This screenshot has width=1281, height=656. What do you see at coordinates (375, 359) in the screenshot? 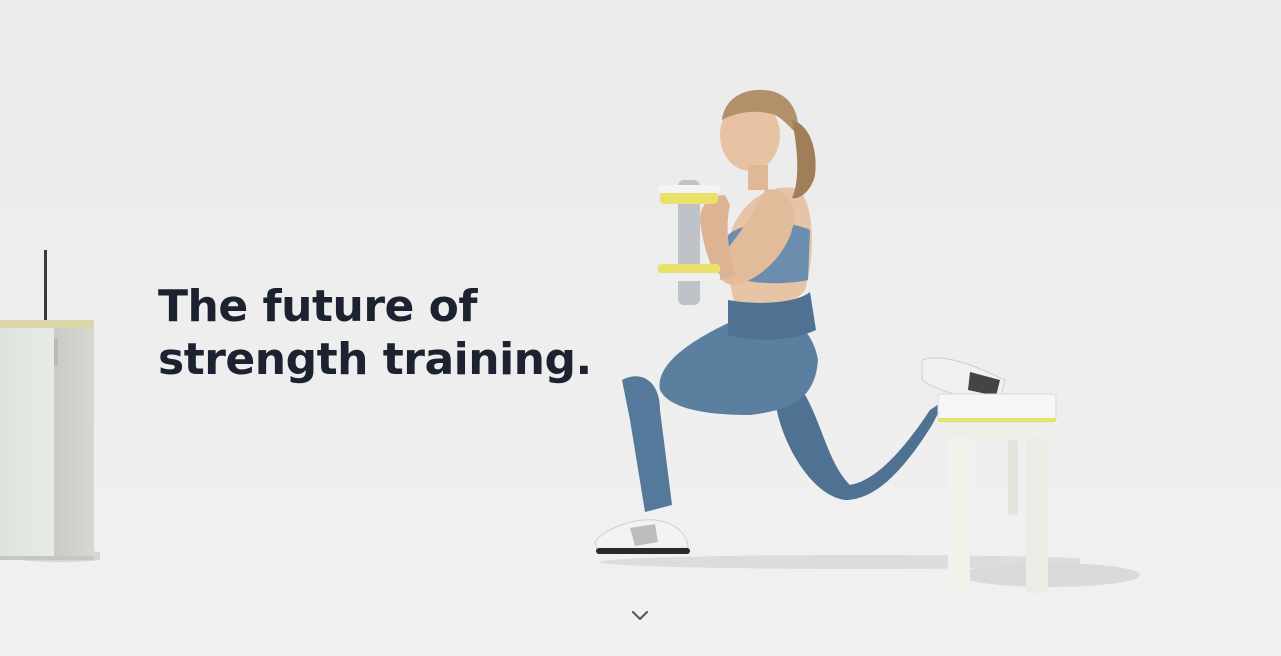
I see `headline-line-2: strength training.` at bounding box center [375, 359].